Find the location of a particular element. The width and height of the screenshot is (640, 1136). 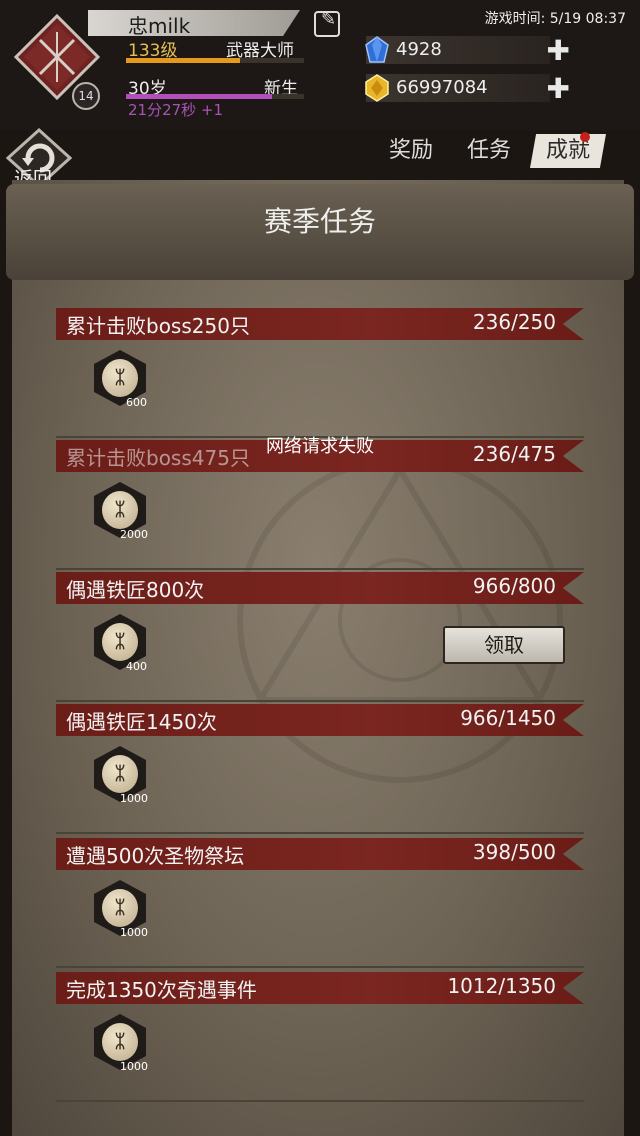

avatar-level-badge: 14 is located at coordinates (86, 96).